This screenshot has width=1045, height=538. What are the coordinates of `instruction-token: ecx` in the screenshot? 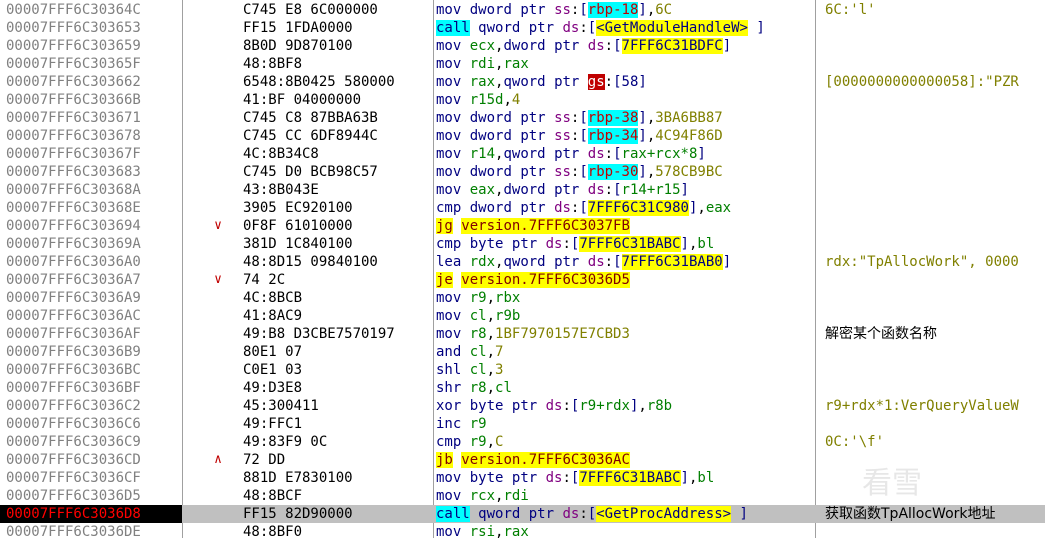 It's located at (482, 46).